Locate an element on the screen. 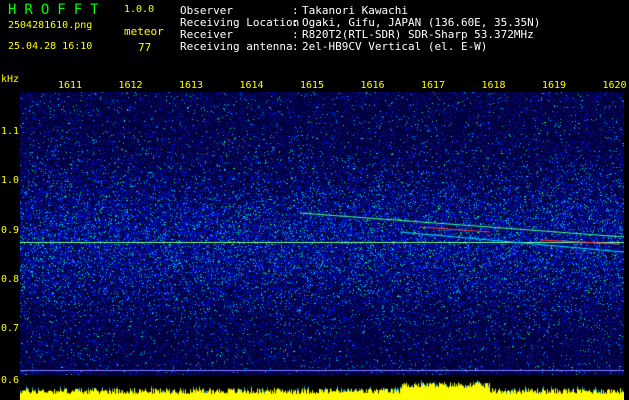 This screenshot has height=400, width=629. info-label-location: Receiving Location is located at coordinates (240, 22).